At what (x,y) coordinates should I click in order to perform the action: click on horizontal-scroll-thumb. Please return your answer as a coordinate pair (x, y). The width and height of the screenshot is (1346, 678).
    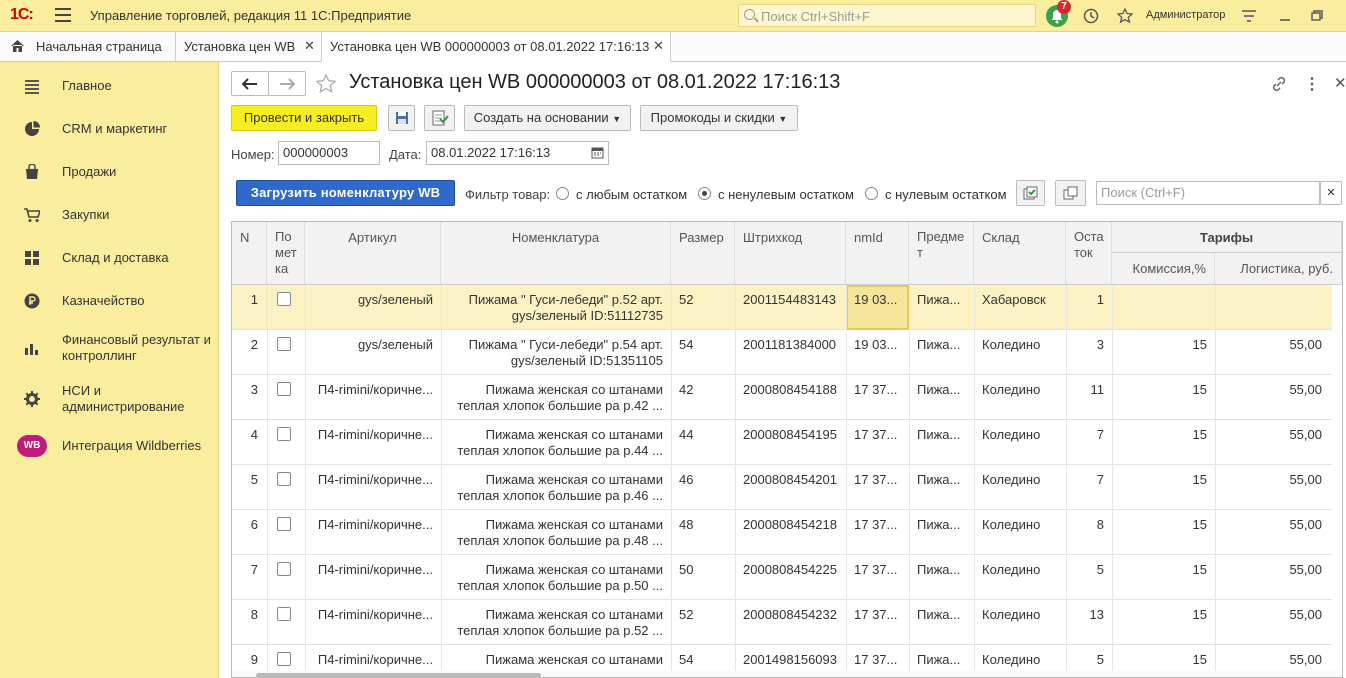
    Looking at the image, I should click on (398, 675).